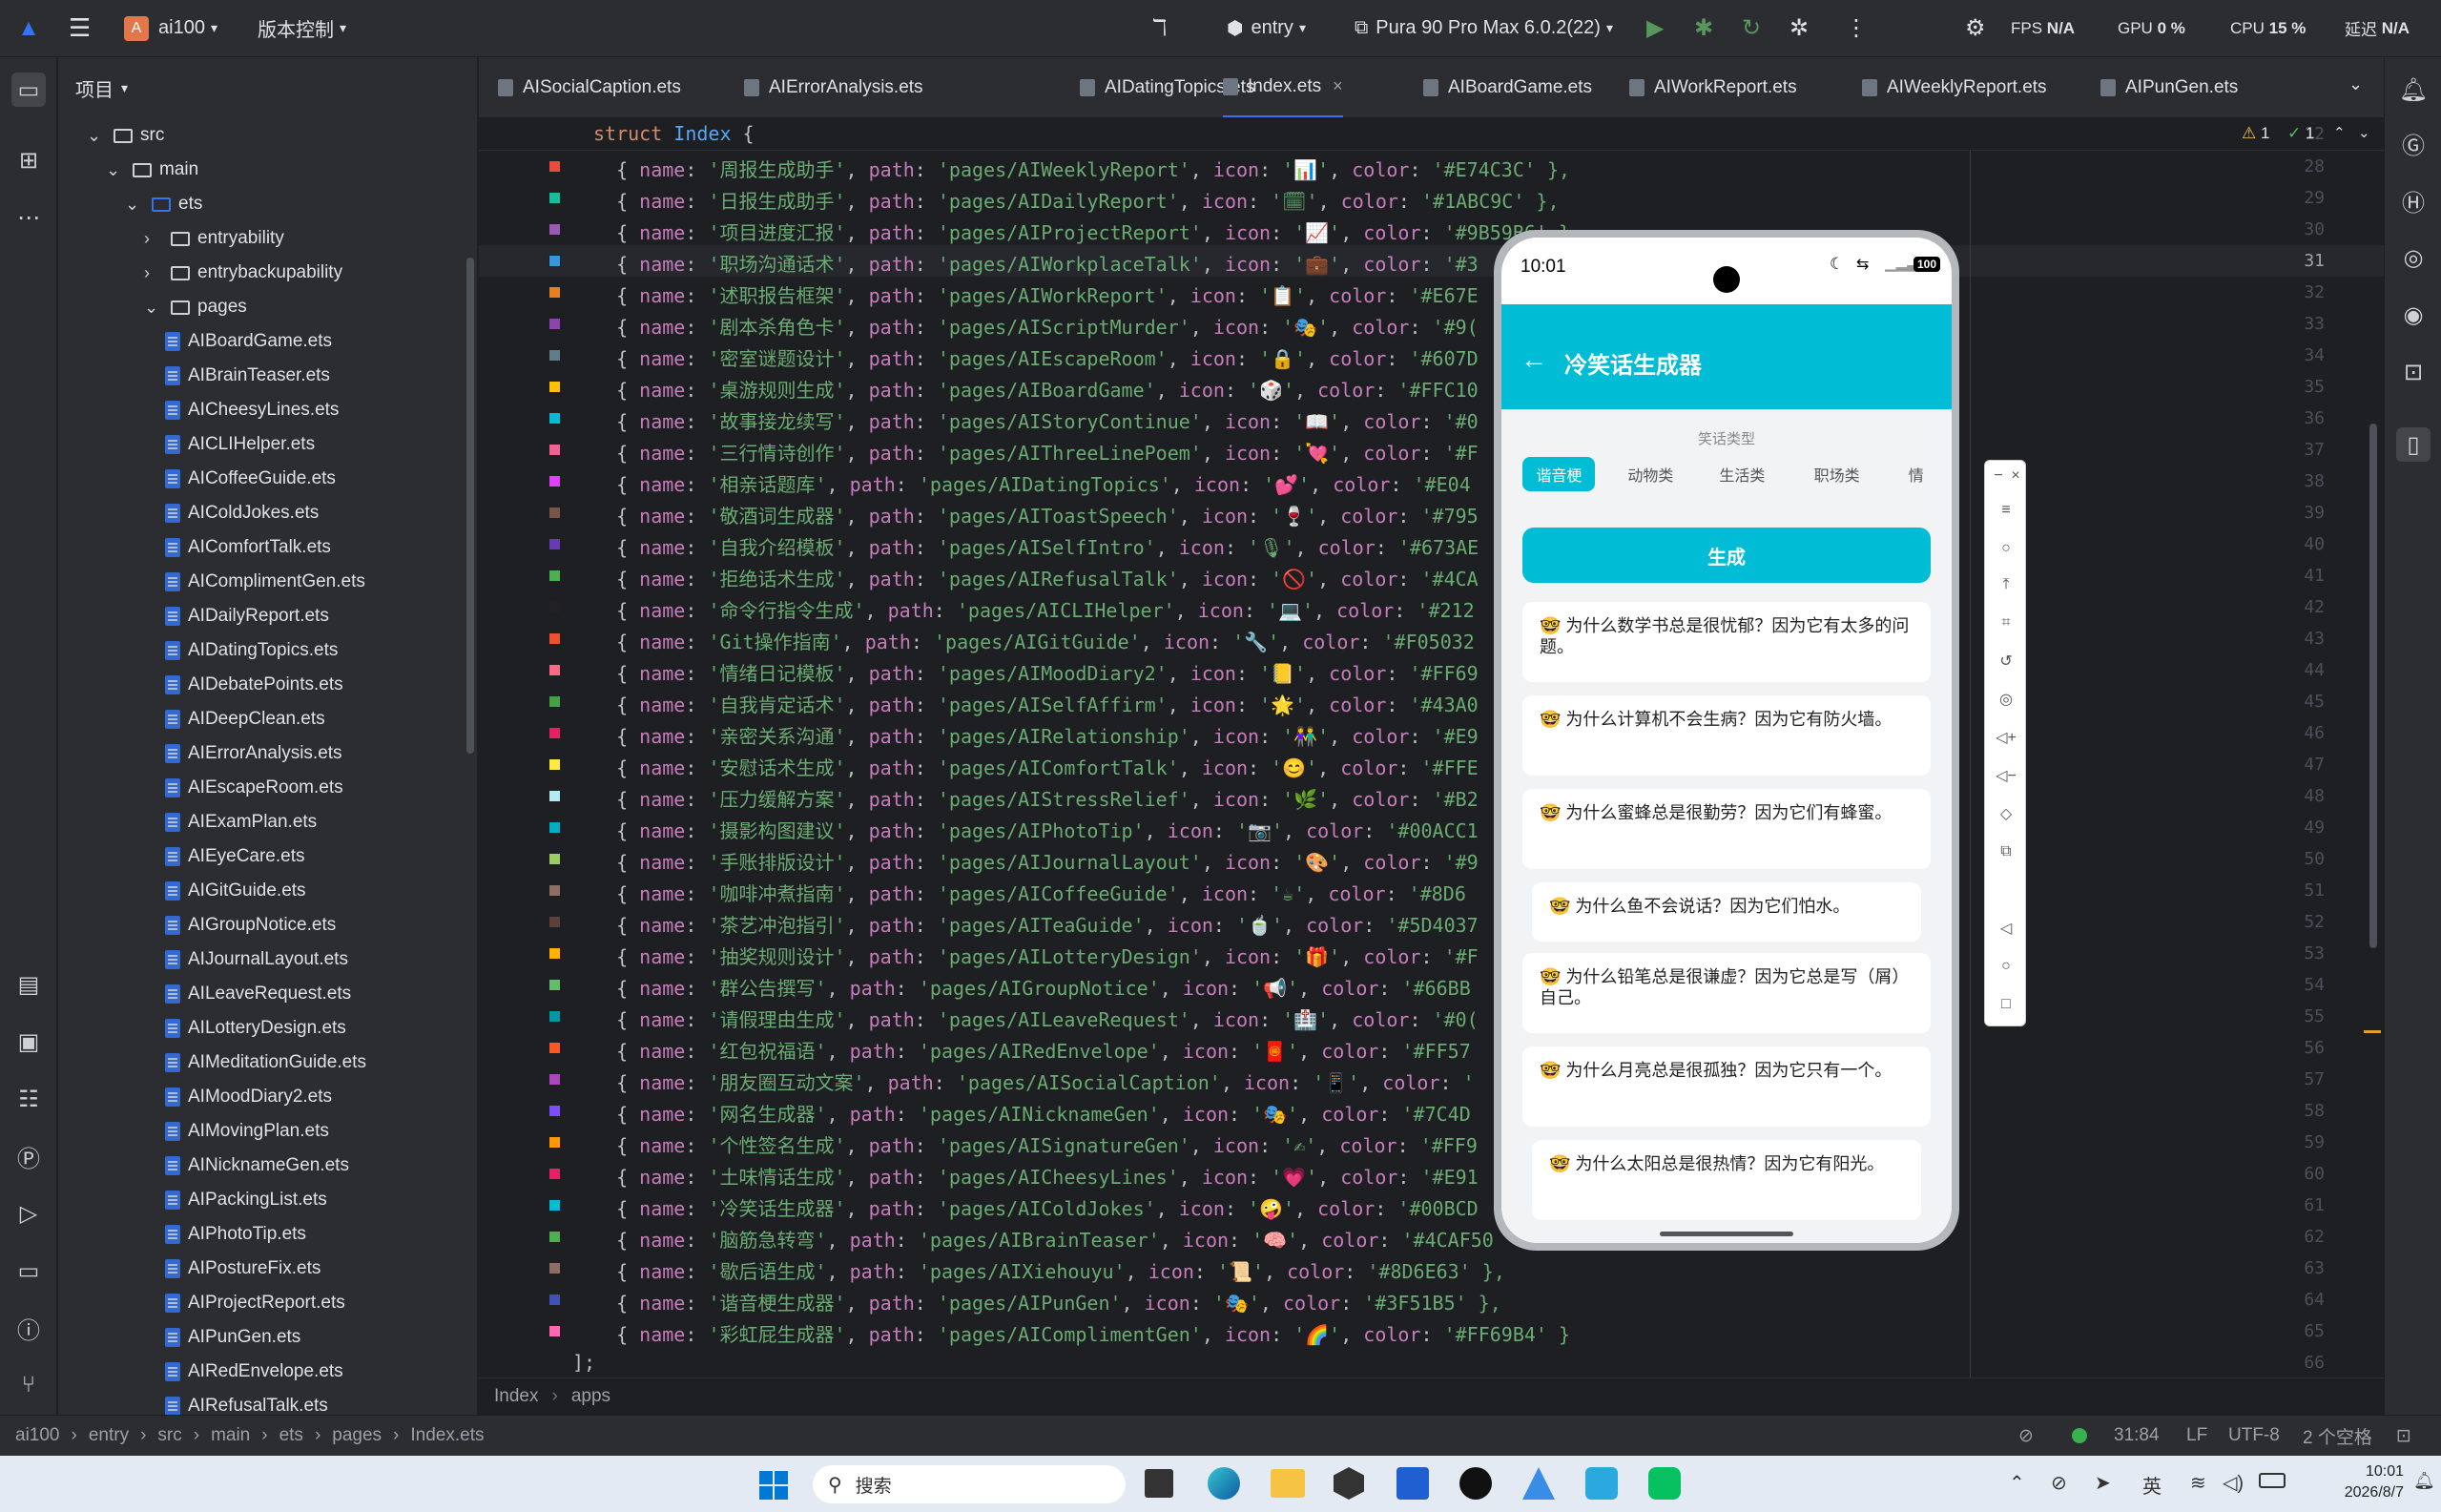  What do you see at coordinates (2006, 1005) in the screenshot?
I see `recents-nav-icon: □` at bounding box center [2006, 1005].